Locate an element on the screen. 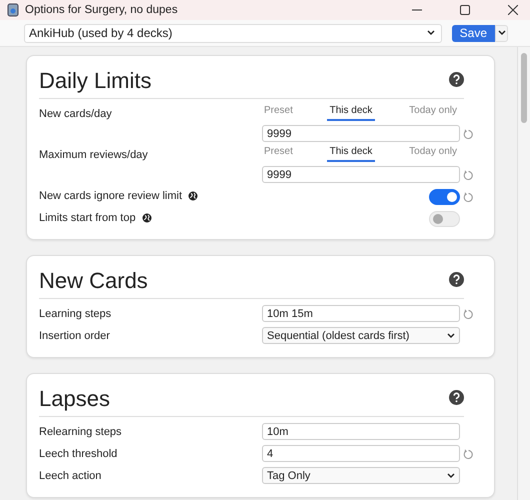 The height and width of the screenshot is (500, 530). section-title: New Cards is located at coordinates (93, 280).